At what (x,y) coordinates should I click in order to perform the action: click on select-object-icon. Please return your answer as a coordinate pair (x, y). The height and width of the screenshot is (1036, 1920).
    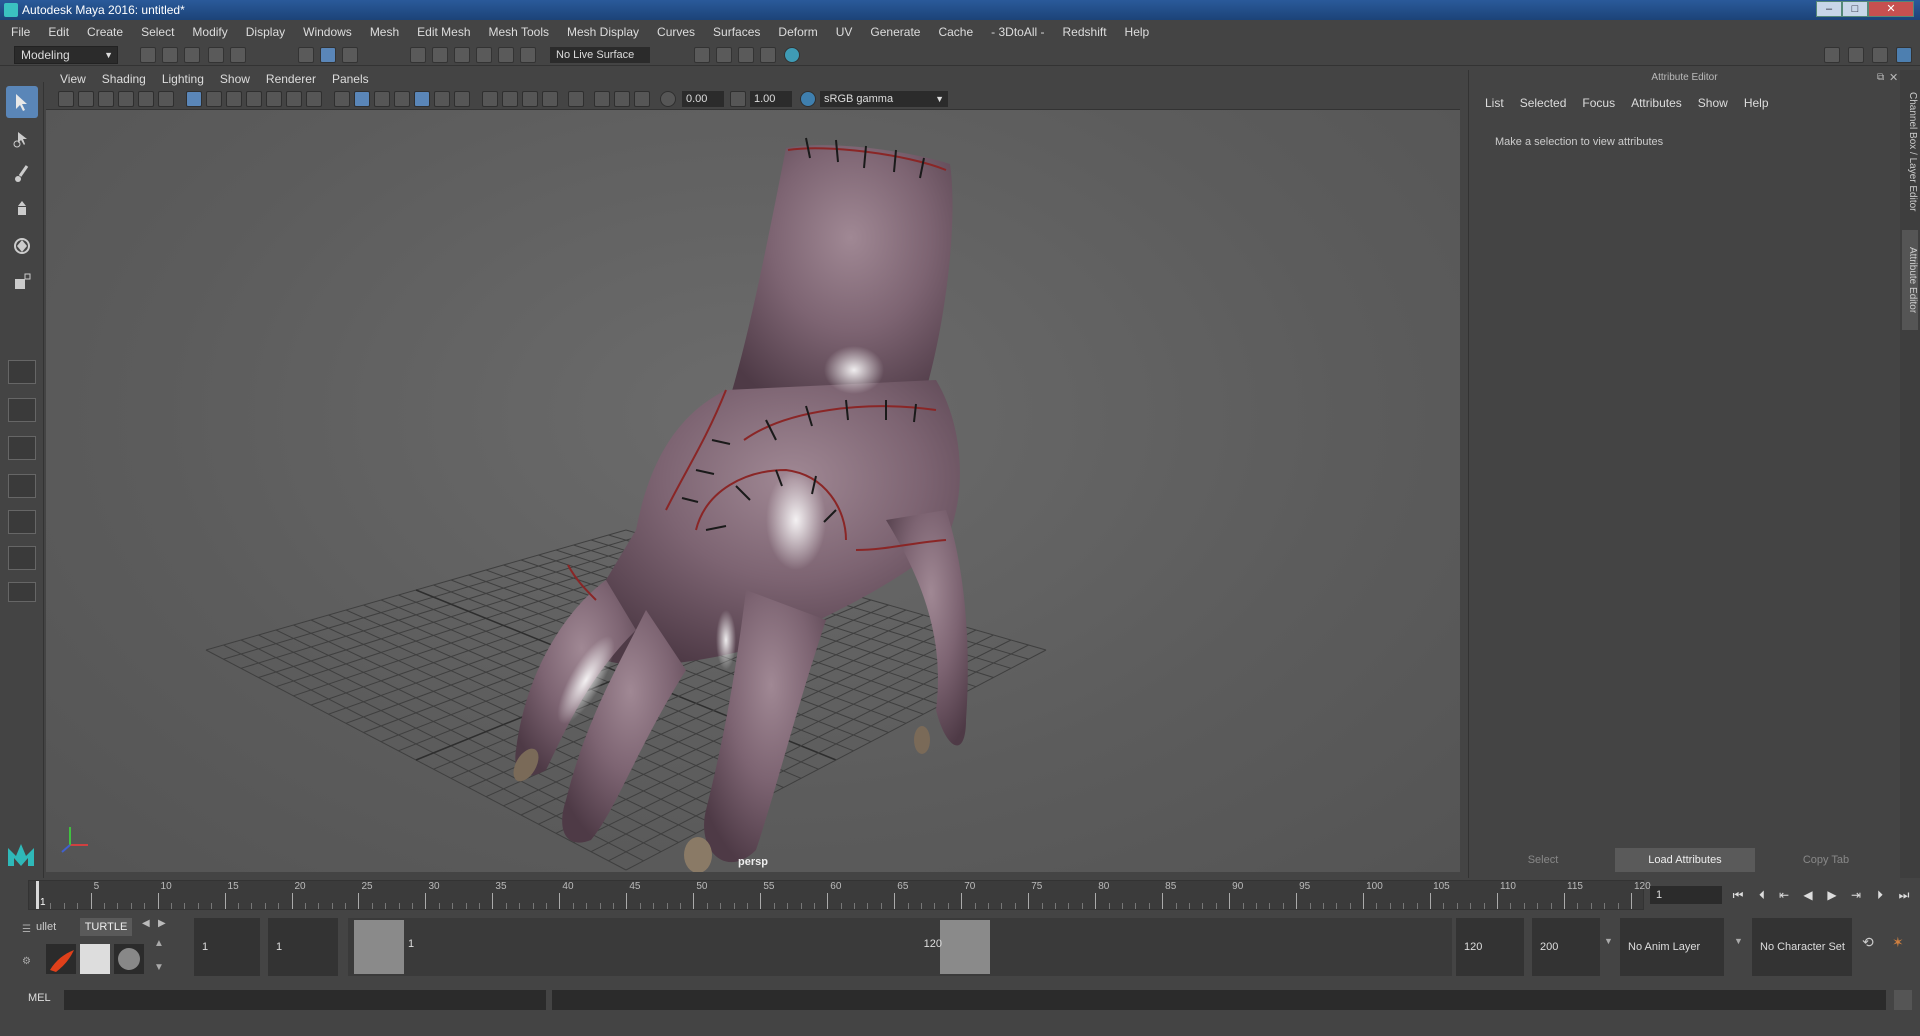
    Looking at the image, I should click on (328, 55).